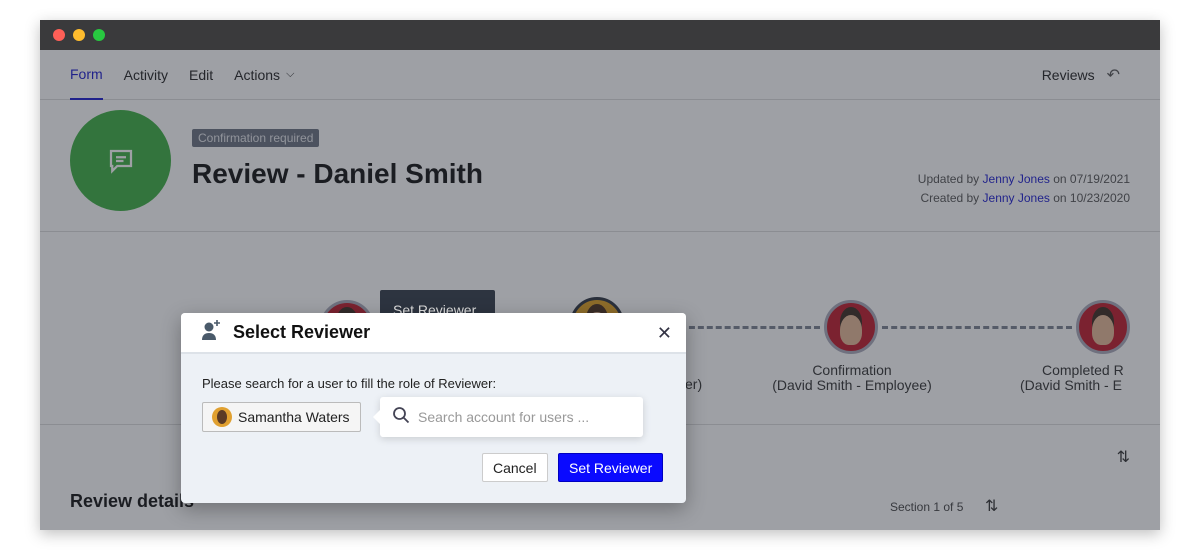  What do you see at coordinates (600, 35) in the screenshot?
I see `title-bar` at bounding box center [600, 35].